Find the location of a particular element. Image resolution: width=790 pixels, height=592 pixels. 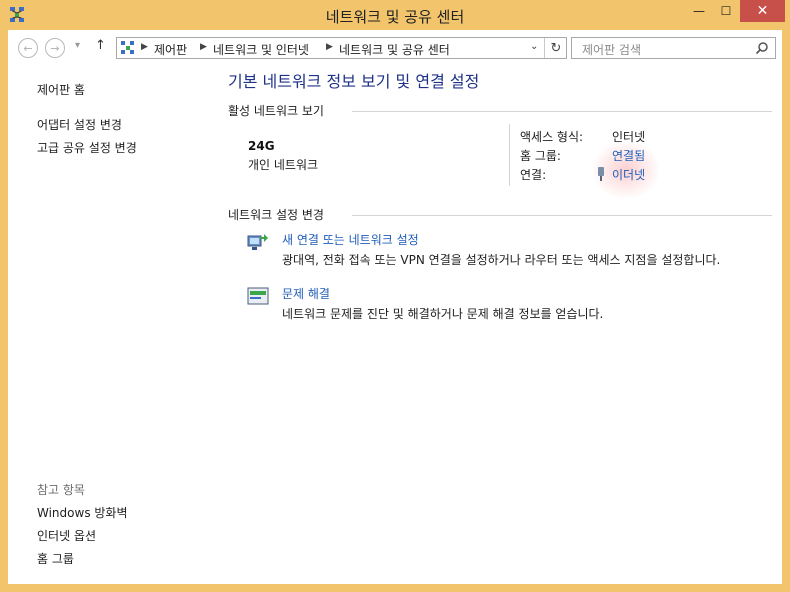

maximize-button: ☐ is located at coordinates (726, 11).